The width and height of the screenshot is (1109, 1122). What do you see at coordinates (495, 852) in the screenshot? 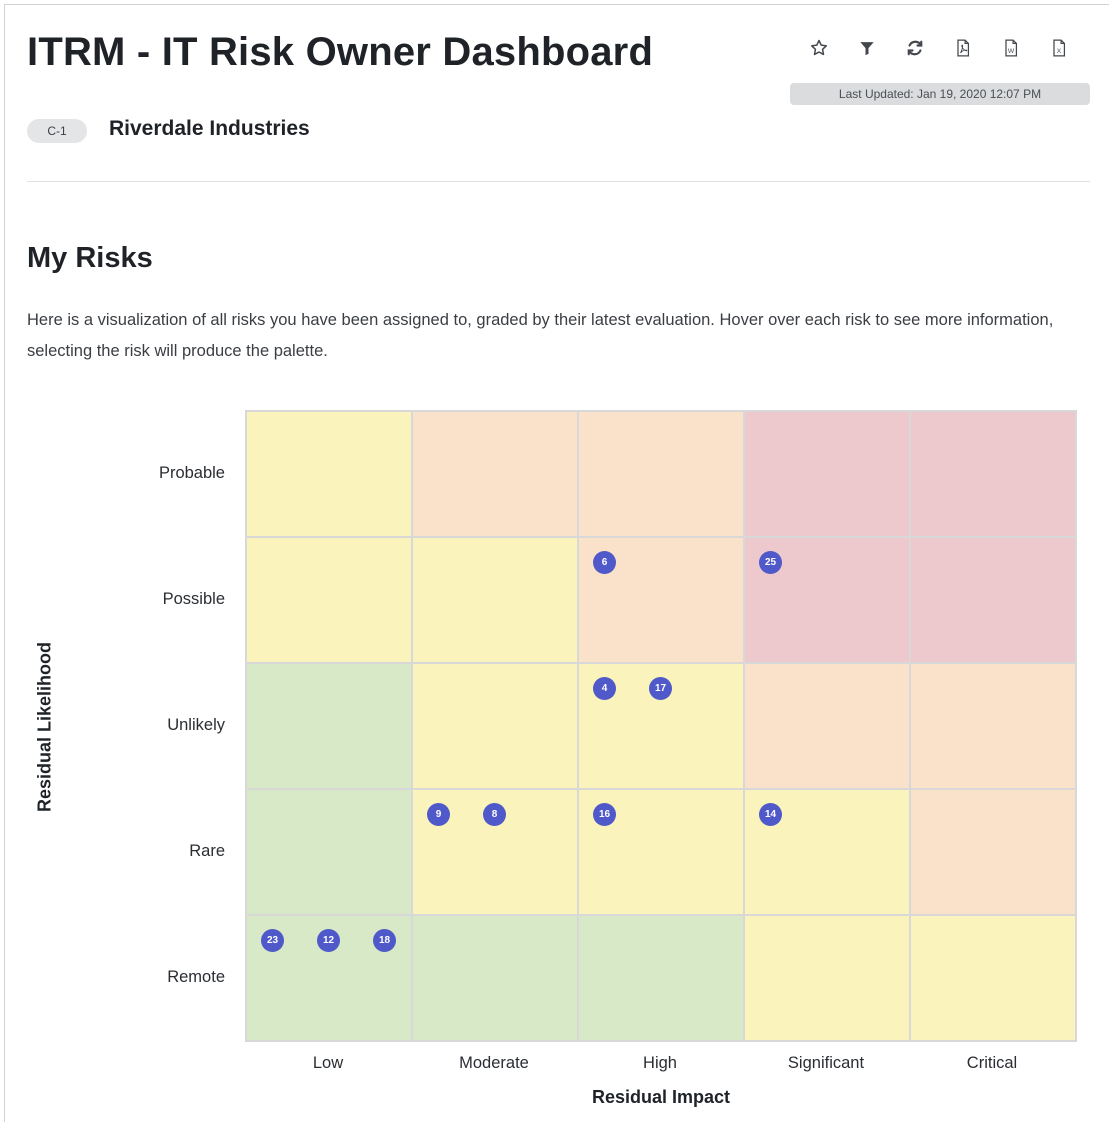
I see `heatmap-cell-rare-moderate: 98` at bounding box center [495, 852].